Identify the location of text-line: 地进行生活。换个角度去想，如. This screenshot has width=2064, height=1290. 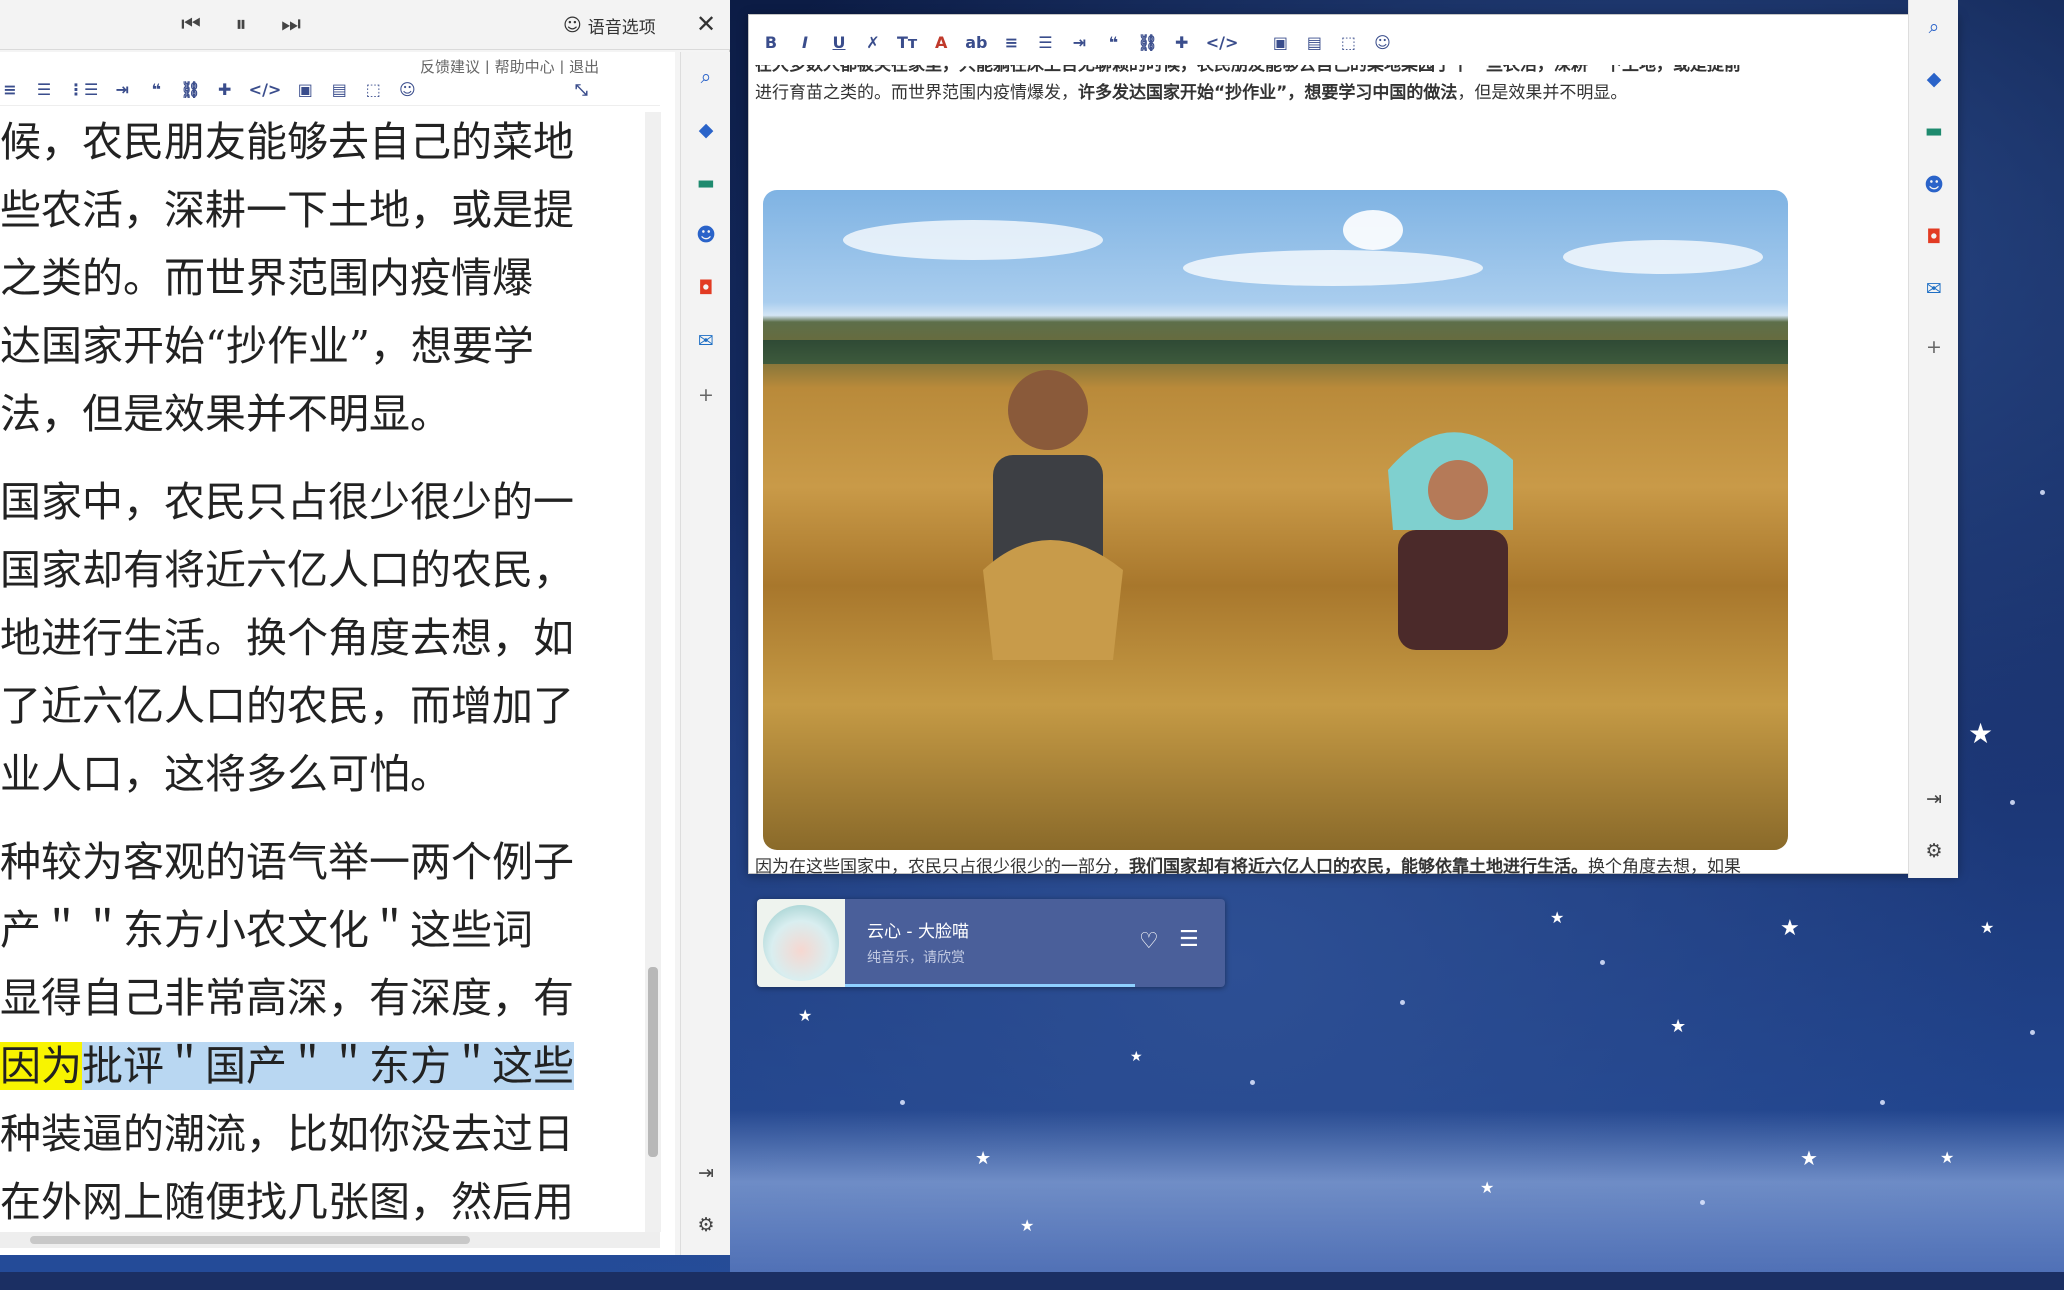
(287, 638).